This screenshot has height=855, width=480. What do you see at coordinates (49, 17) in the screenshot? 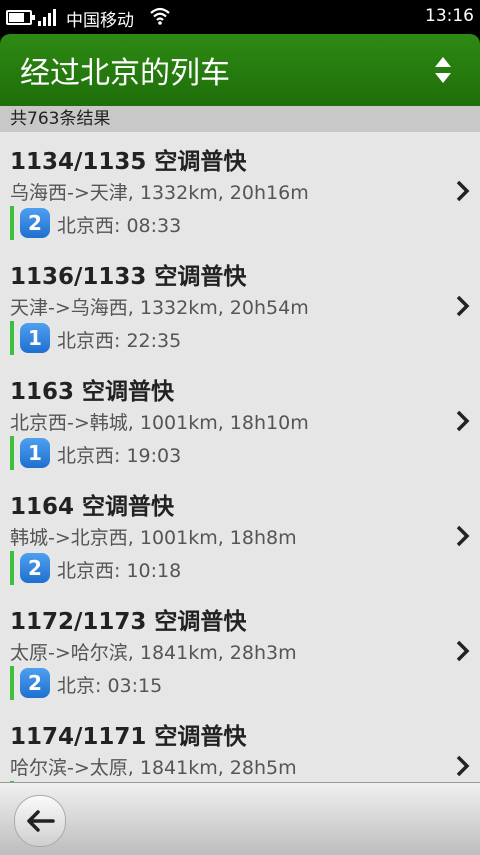
I see `signal-icon` at bounding box center [49, 17].